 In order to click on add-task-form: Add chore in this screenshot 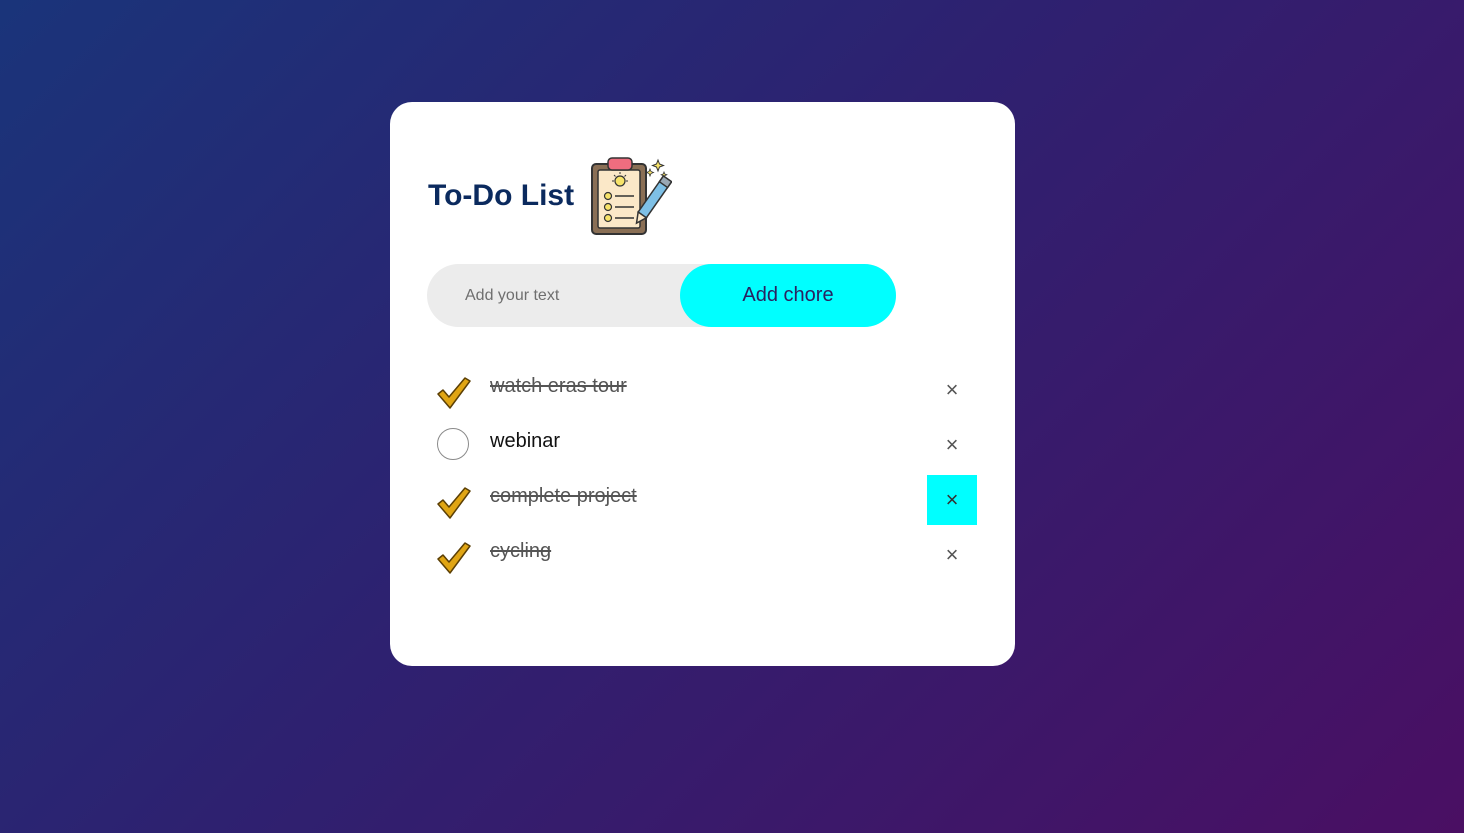, I will do `click(661, 295)`.